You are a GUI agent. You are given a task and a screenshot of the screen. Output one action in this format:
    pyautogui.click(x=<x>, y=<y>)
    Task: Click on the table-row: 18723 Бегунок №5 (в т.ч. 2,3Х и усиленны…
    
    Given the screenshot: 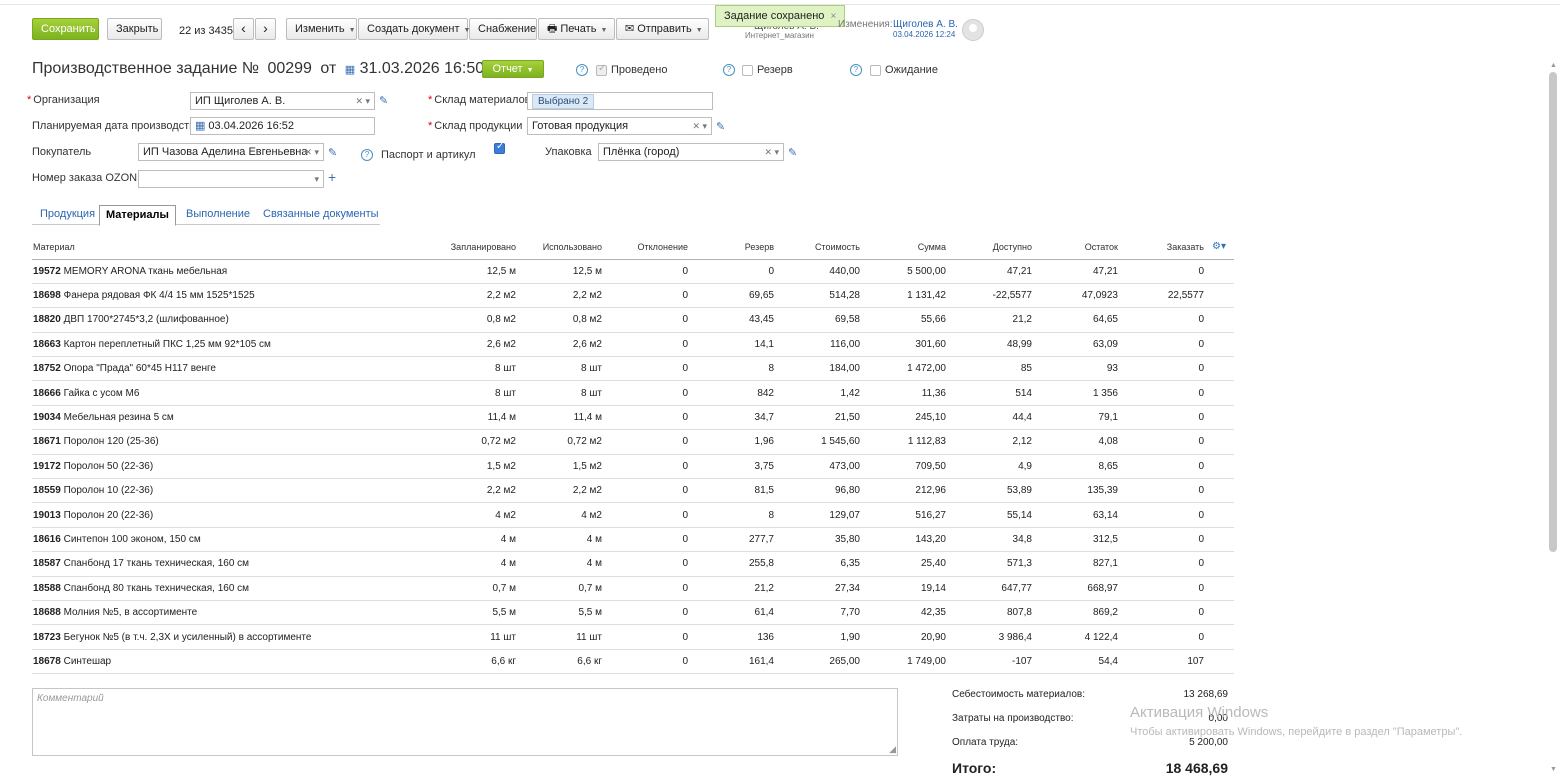 What is the action you would take?
    pyautogui.click(x=633, y=637)
    